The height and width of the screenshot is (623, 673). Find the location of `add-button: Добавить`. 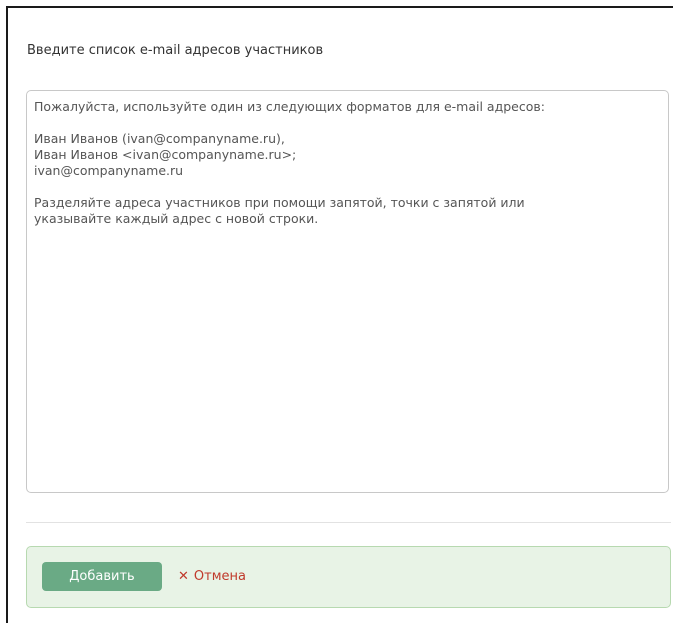

add-button: Добавить is located at coordinates (102, 576).